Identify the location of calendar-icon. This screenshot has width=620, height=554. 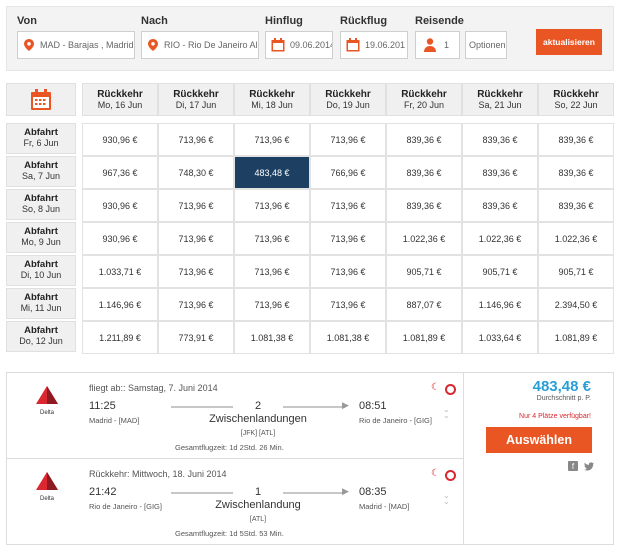
(278, 45).